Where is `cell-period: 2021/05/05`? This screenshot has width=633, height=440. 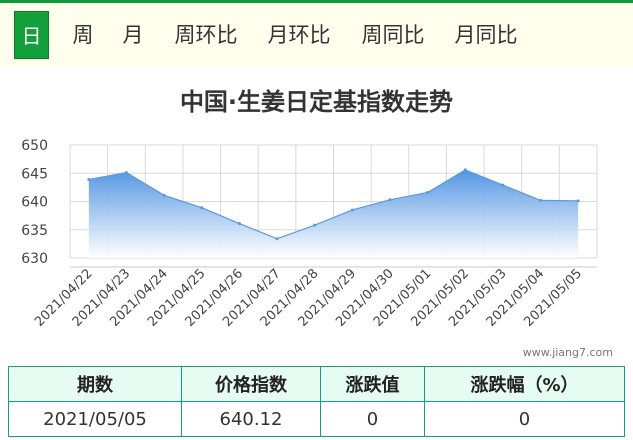
cell-period: 2021/05/05 is located at coordinates (95, 419).